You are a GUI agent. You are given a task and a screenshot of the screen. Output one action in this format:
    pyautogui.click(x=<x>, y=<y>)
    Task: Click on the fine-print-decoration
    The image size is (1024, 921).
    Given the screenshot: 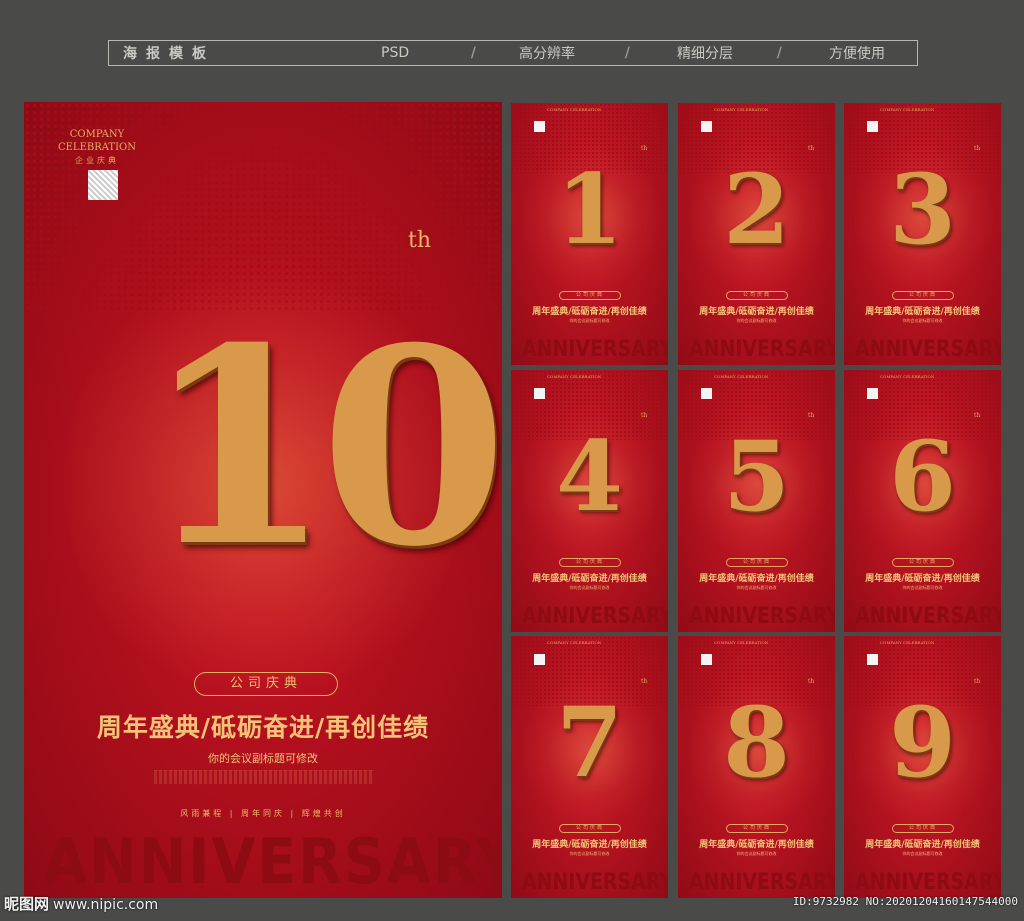 What is the action you would take?
    pyautogui.click(x=264, y=777)
    